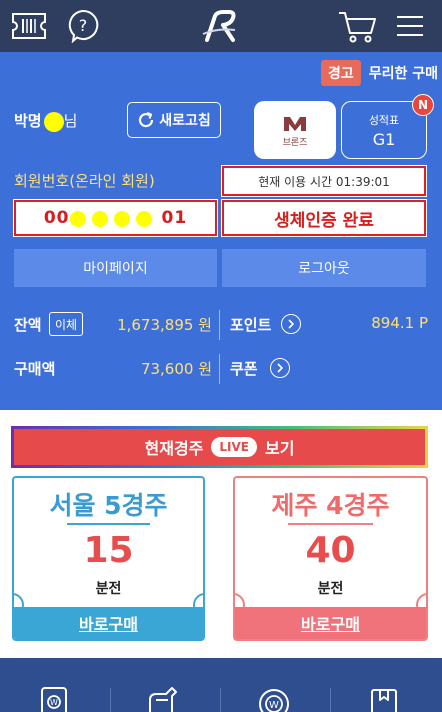 The image size is (442, 712). I want to click on balance-value: 1,673,895 원, so click(164, 325).